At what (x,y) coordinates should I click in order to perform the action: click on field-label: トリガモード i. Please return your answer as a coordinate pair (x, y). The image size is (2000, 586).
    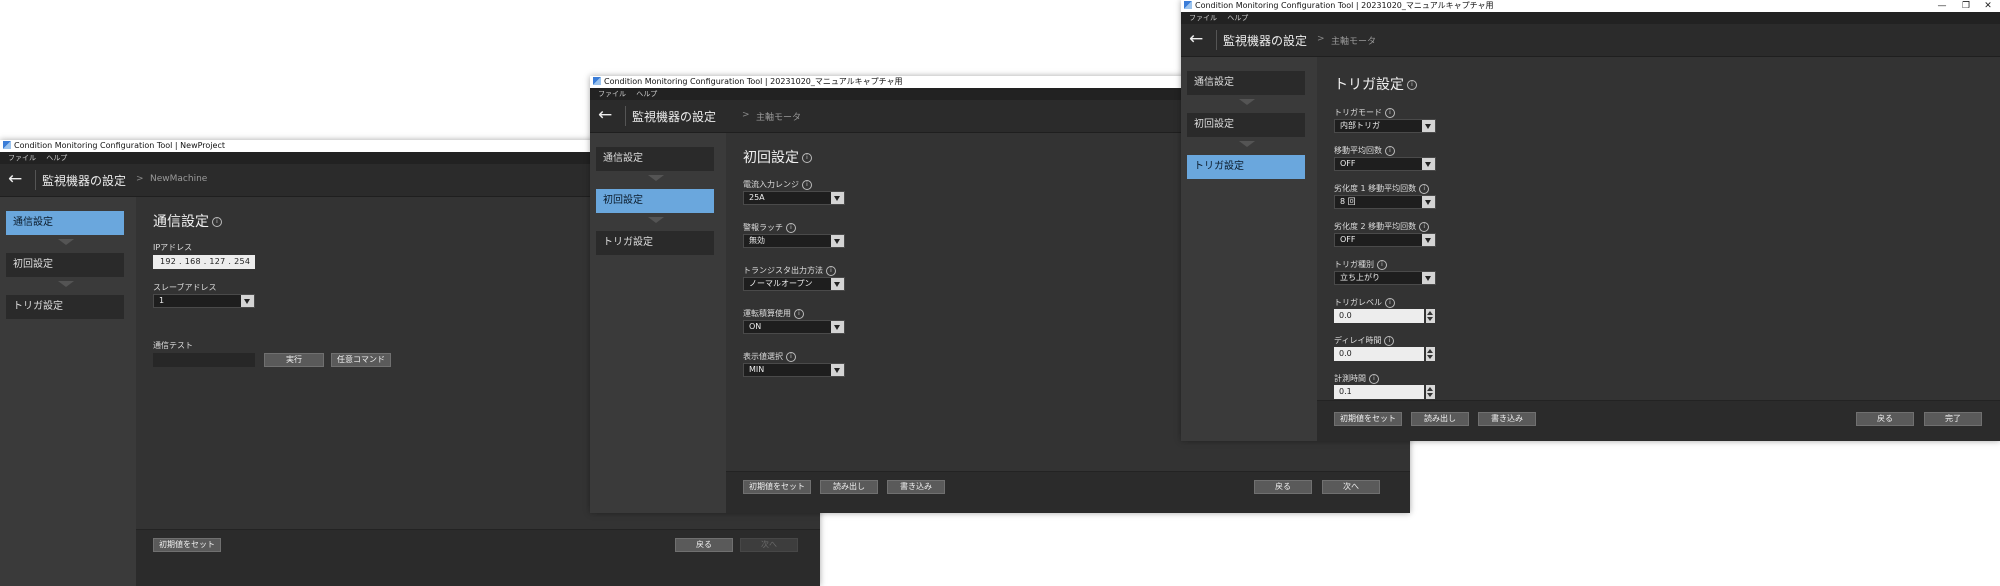
    Looking at the image, I should click on (1364, 112).